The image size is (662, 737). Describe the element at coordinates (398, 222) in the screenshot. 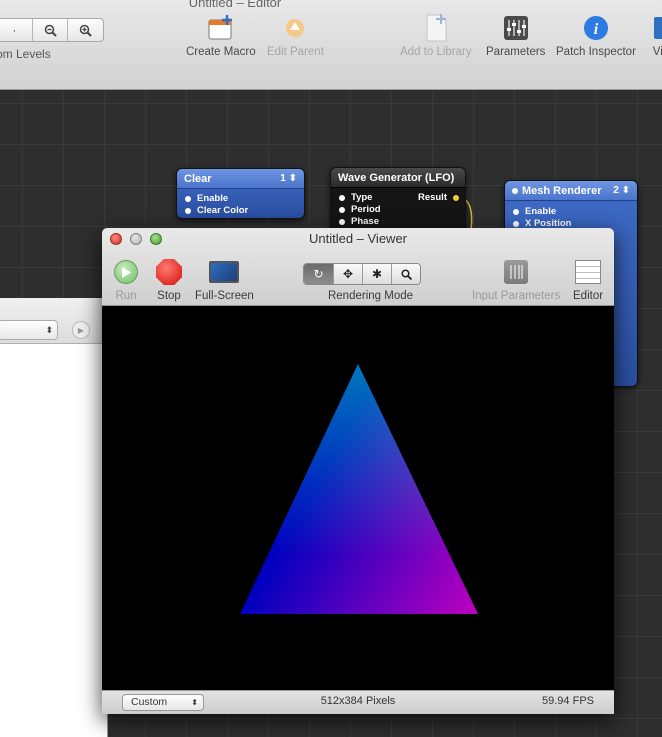

I see `wave-port-phase: Phase` at that location.